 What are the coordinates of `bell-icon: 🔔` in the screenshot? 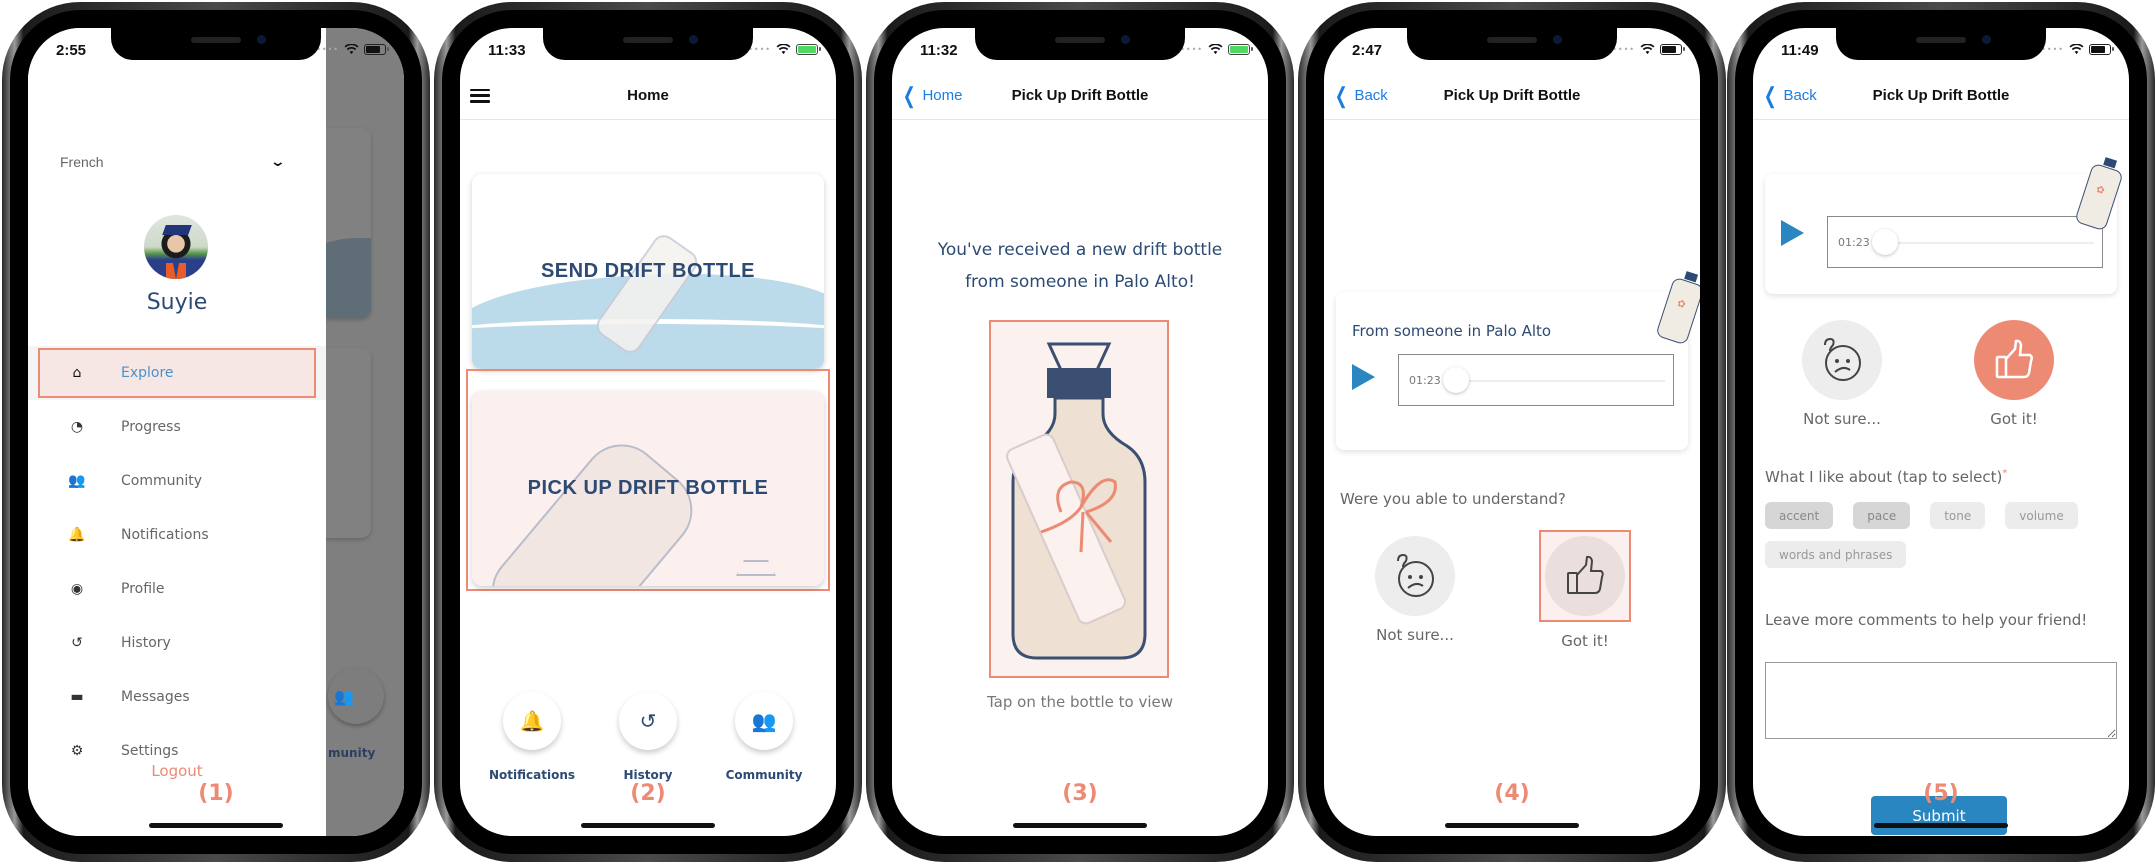 It's located at (532, 721).